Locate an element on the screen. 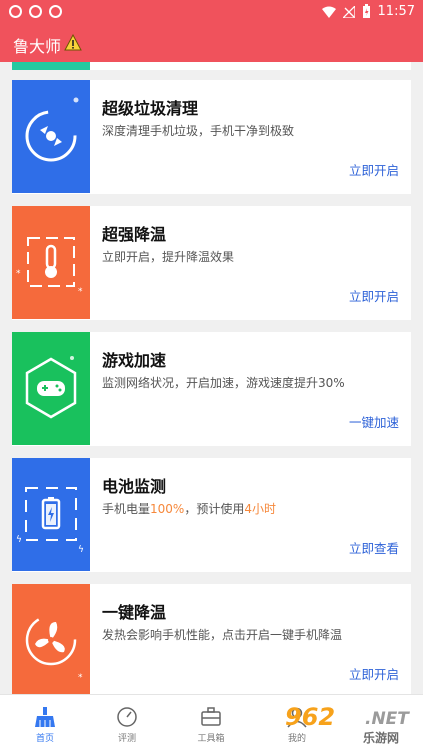 This screenshot has height=752, width=423. toolbox-icon is located at coordinates (211, 716).